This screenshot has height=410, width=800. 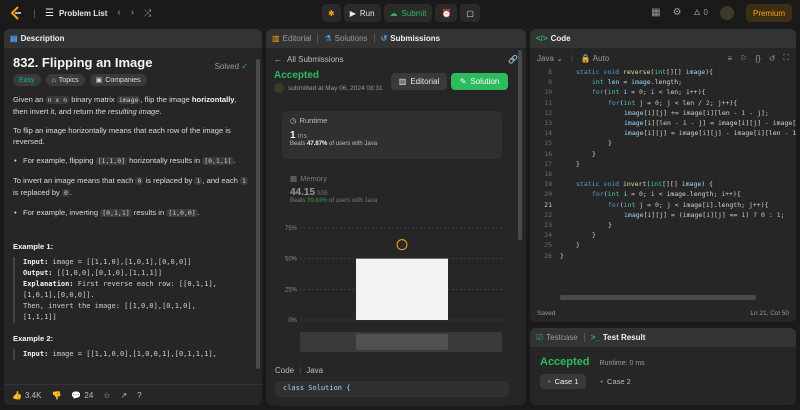 What do you see at coordinates (147, 13) in the screenshot?
I see `shuffle-icon: ⤮` at bounding box center [147, 13].